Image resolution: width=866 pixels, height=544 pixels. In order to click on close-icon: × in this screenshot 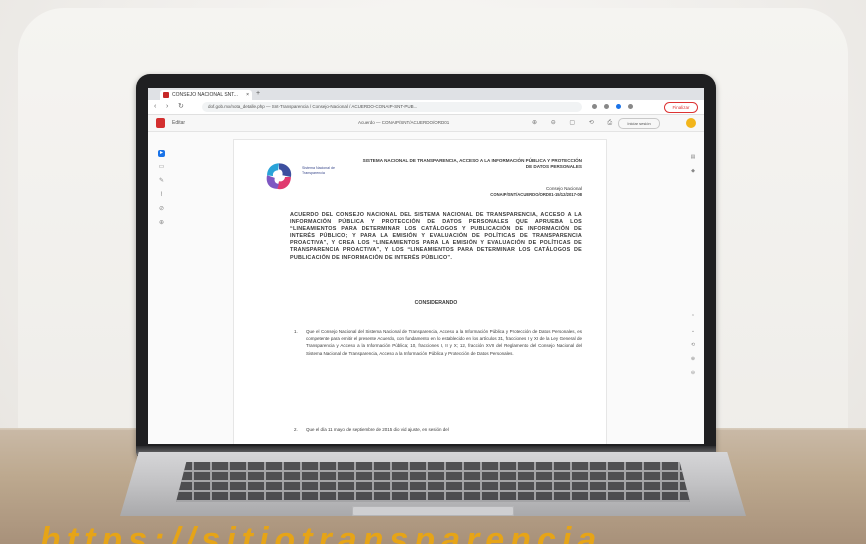, I will do `click(247, 95)`.